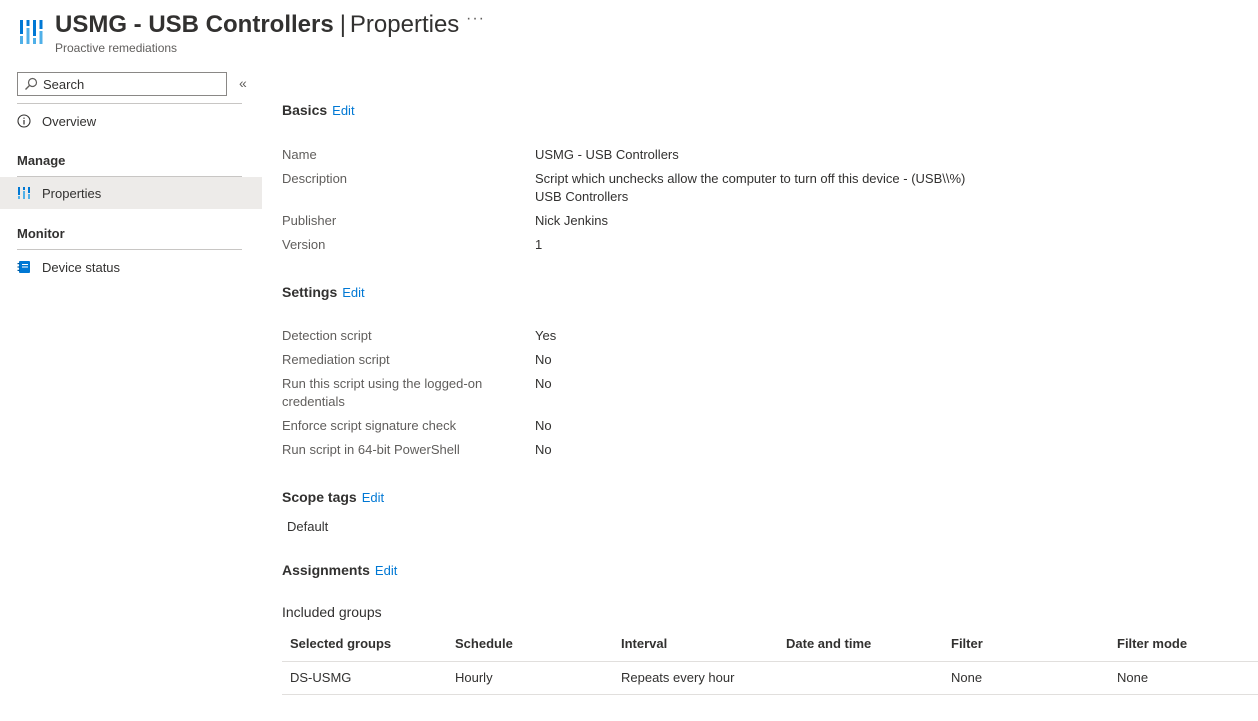  I want to click on column-header: Filter mode, so click(1183, 644).